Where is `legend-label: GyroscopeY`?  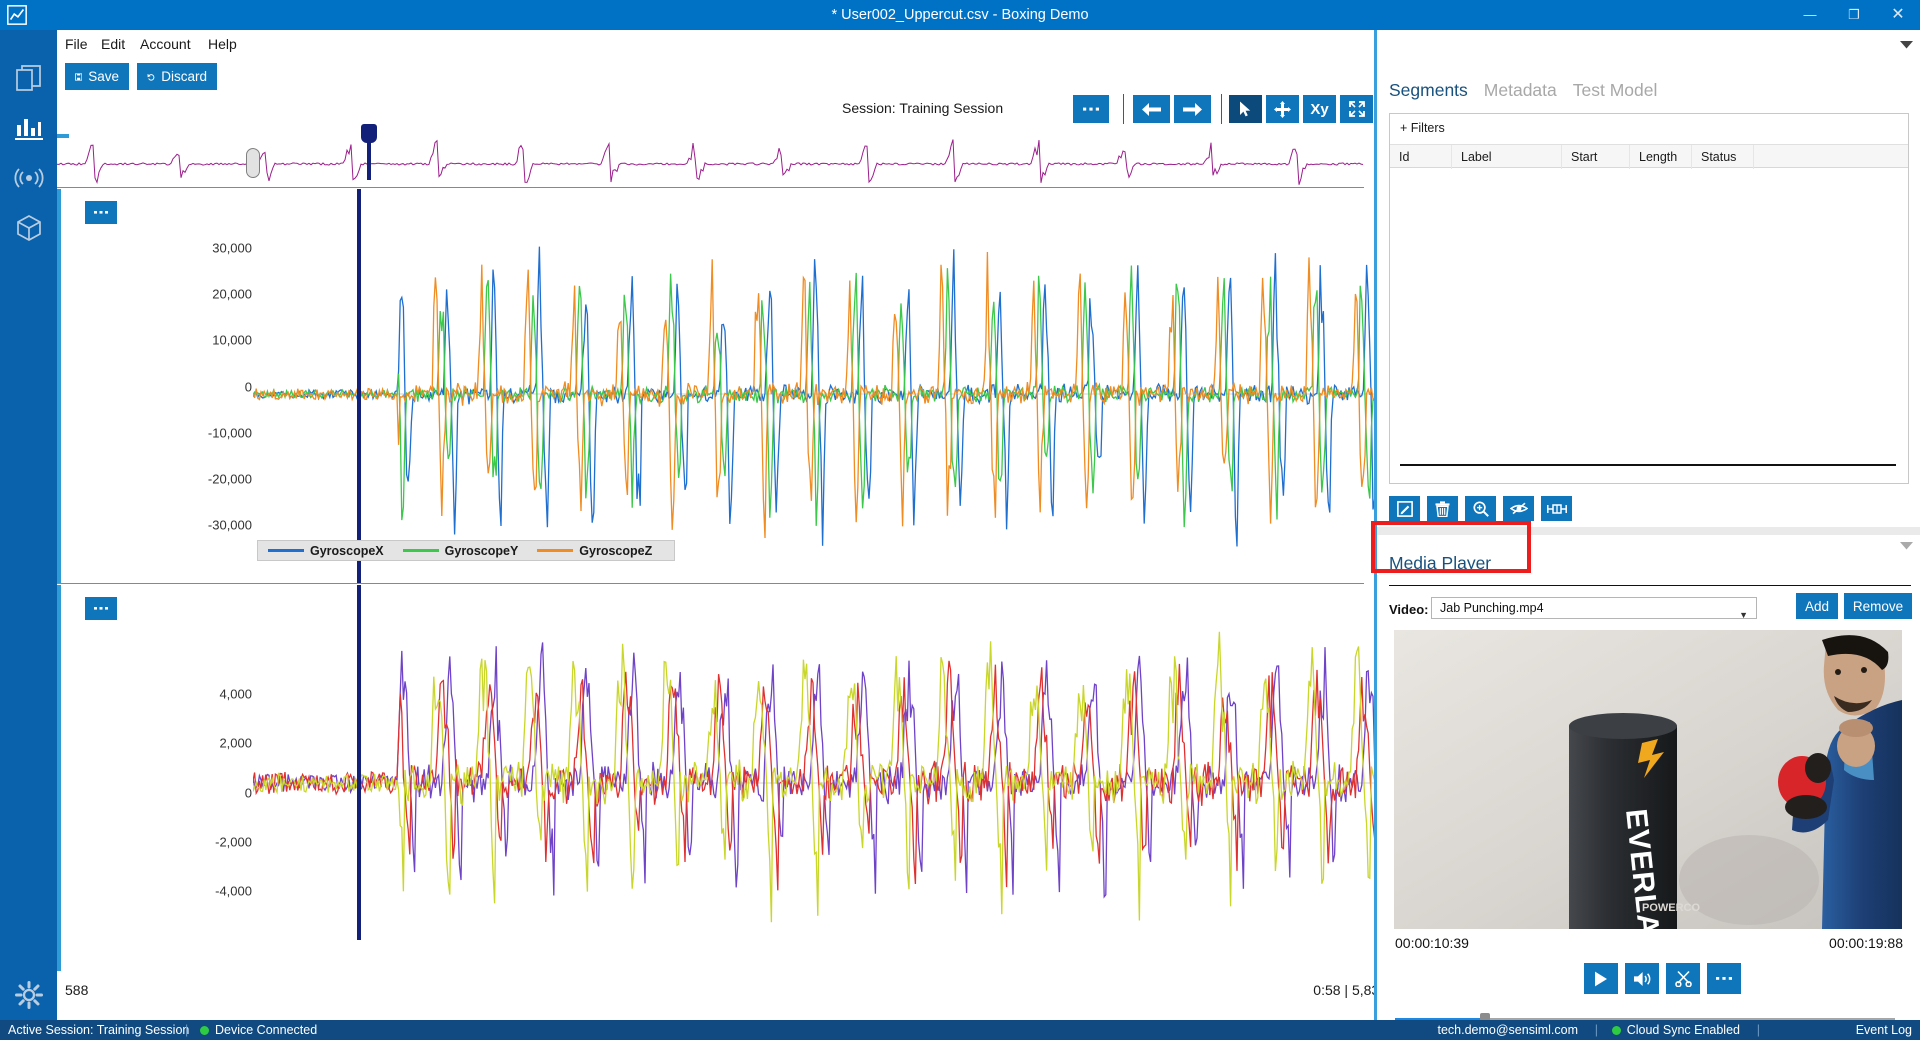 legend-label: GyroscopeY is located at coordinates (481, 550).